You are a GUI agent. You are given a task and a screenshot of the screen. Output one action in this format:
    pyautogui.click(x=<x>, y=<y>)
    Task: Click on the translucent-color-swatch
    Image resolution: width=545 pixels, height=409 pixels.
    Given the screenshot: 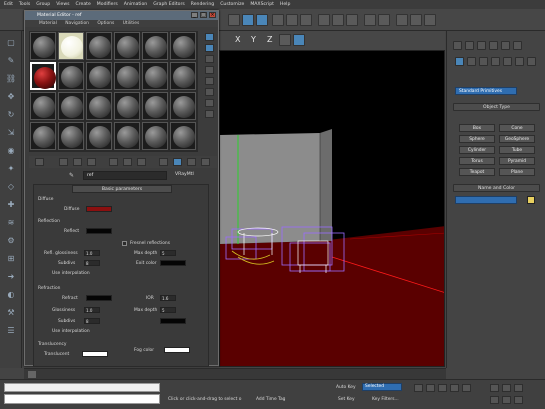 What is the action you would take?
    pyautogui.click(x=95, y=354)
    